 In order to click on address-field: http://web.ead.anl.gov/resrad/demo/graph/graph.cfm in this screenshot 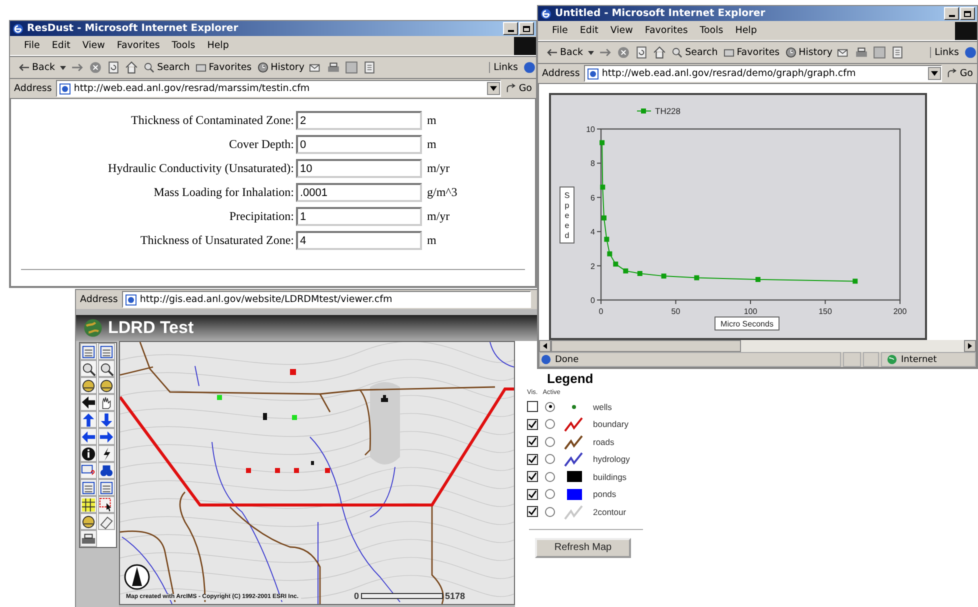, I will do `click(763, 73)`.